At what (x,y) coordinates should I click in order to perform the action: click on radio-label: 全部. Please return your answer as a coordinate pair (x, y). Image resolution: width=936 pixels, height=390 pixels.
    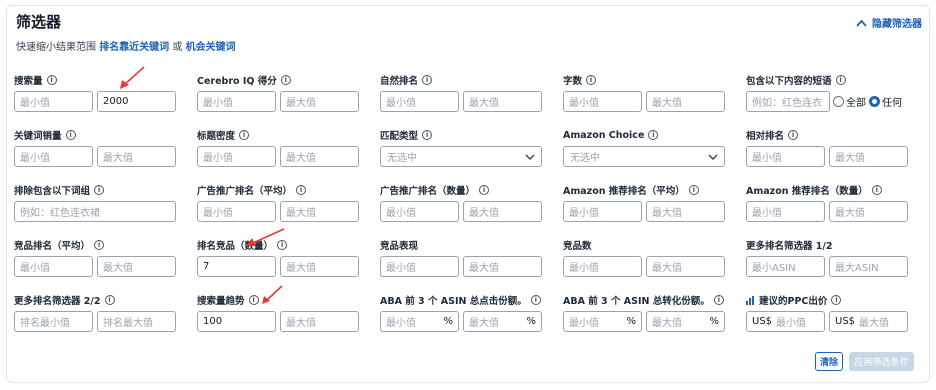
    Looking at the image, I should click on (856, 103).